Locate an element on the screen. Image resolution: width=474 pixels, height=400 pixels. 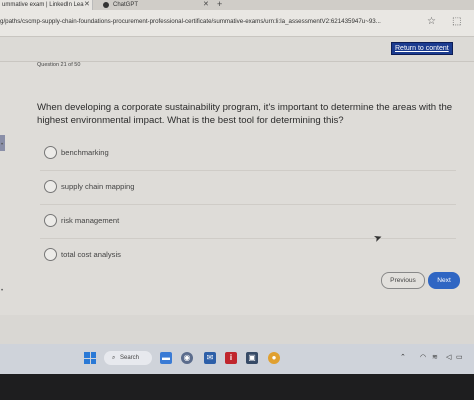
monitor-bezel is located at coordinates (237, 387).